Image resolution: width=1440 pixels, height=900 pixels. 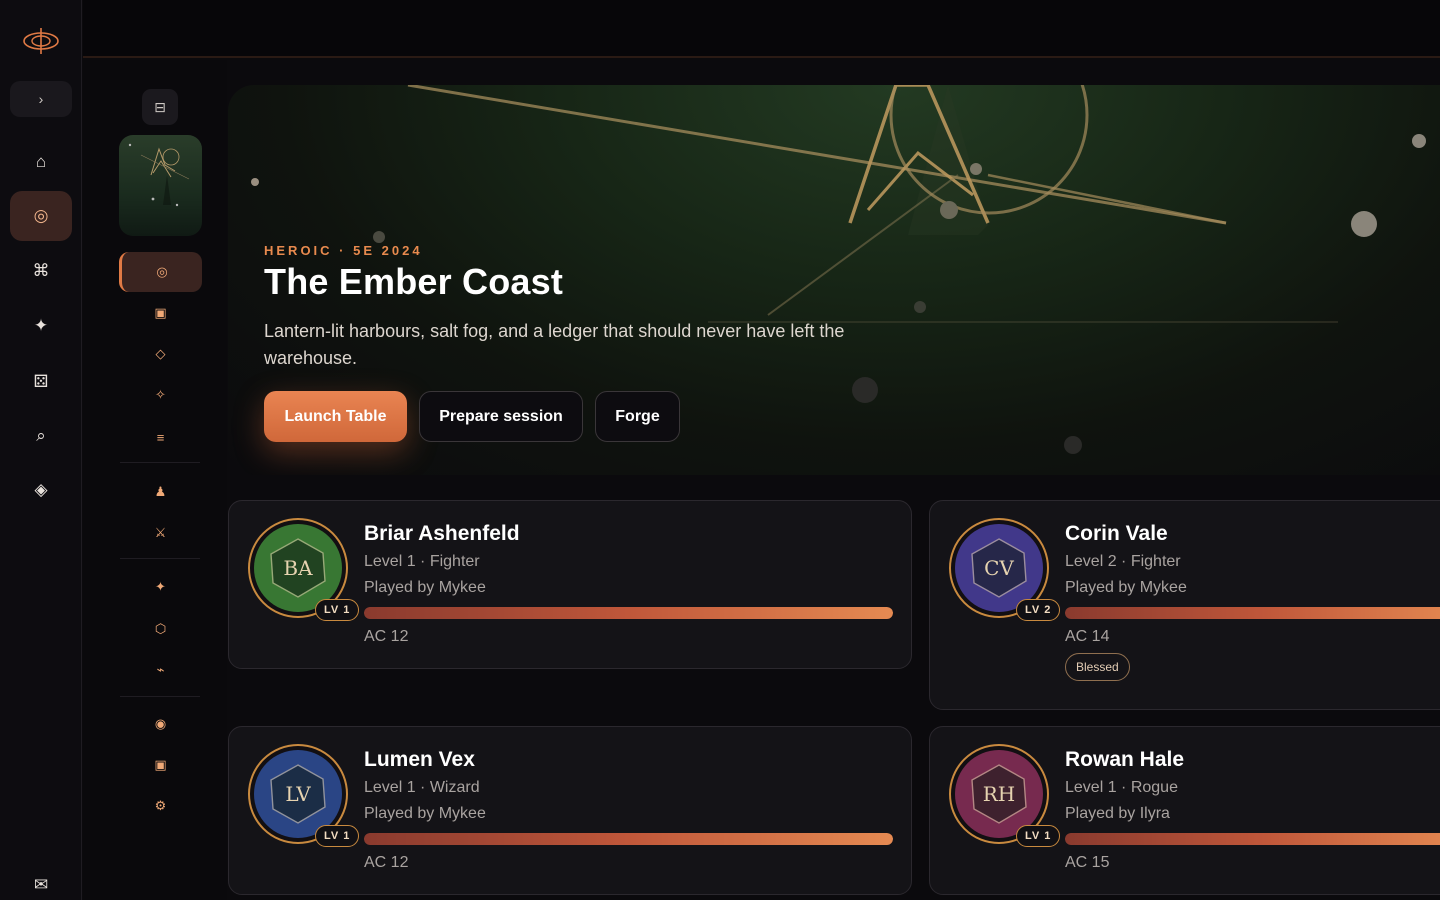 I want to click on collapse-sidebar-button: ⊟, so click(x=160, y=107).